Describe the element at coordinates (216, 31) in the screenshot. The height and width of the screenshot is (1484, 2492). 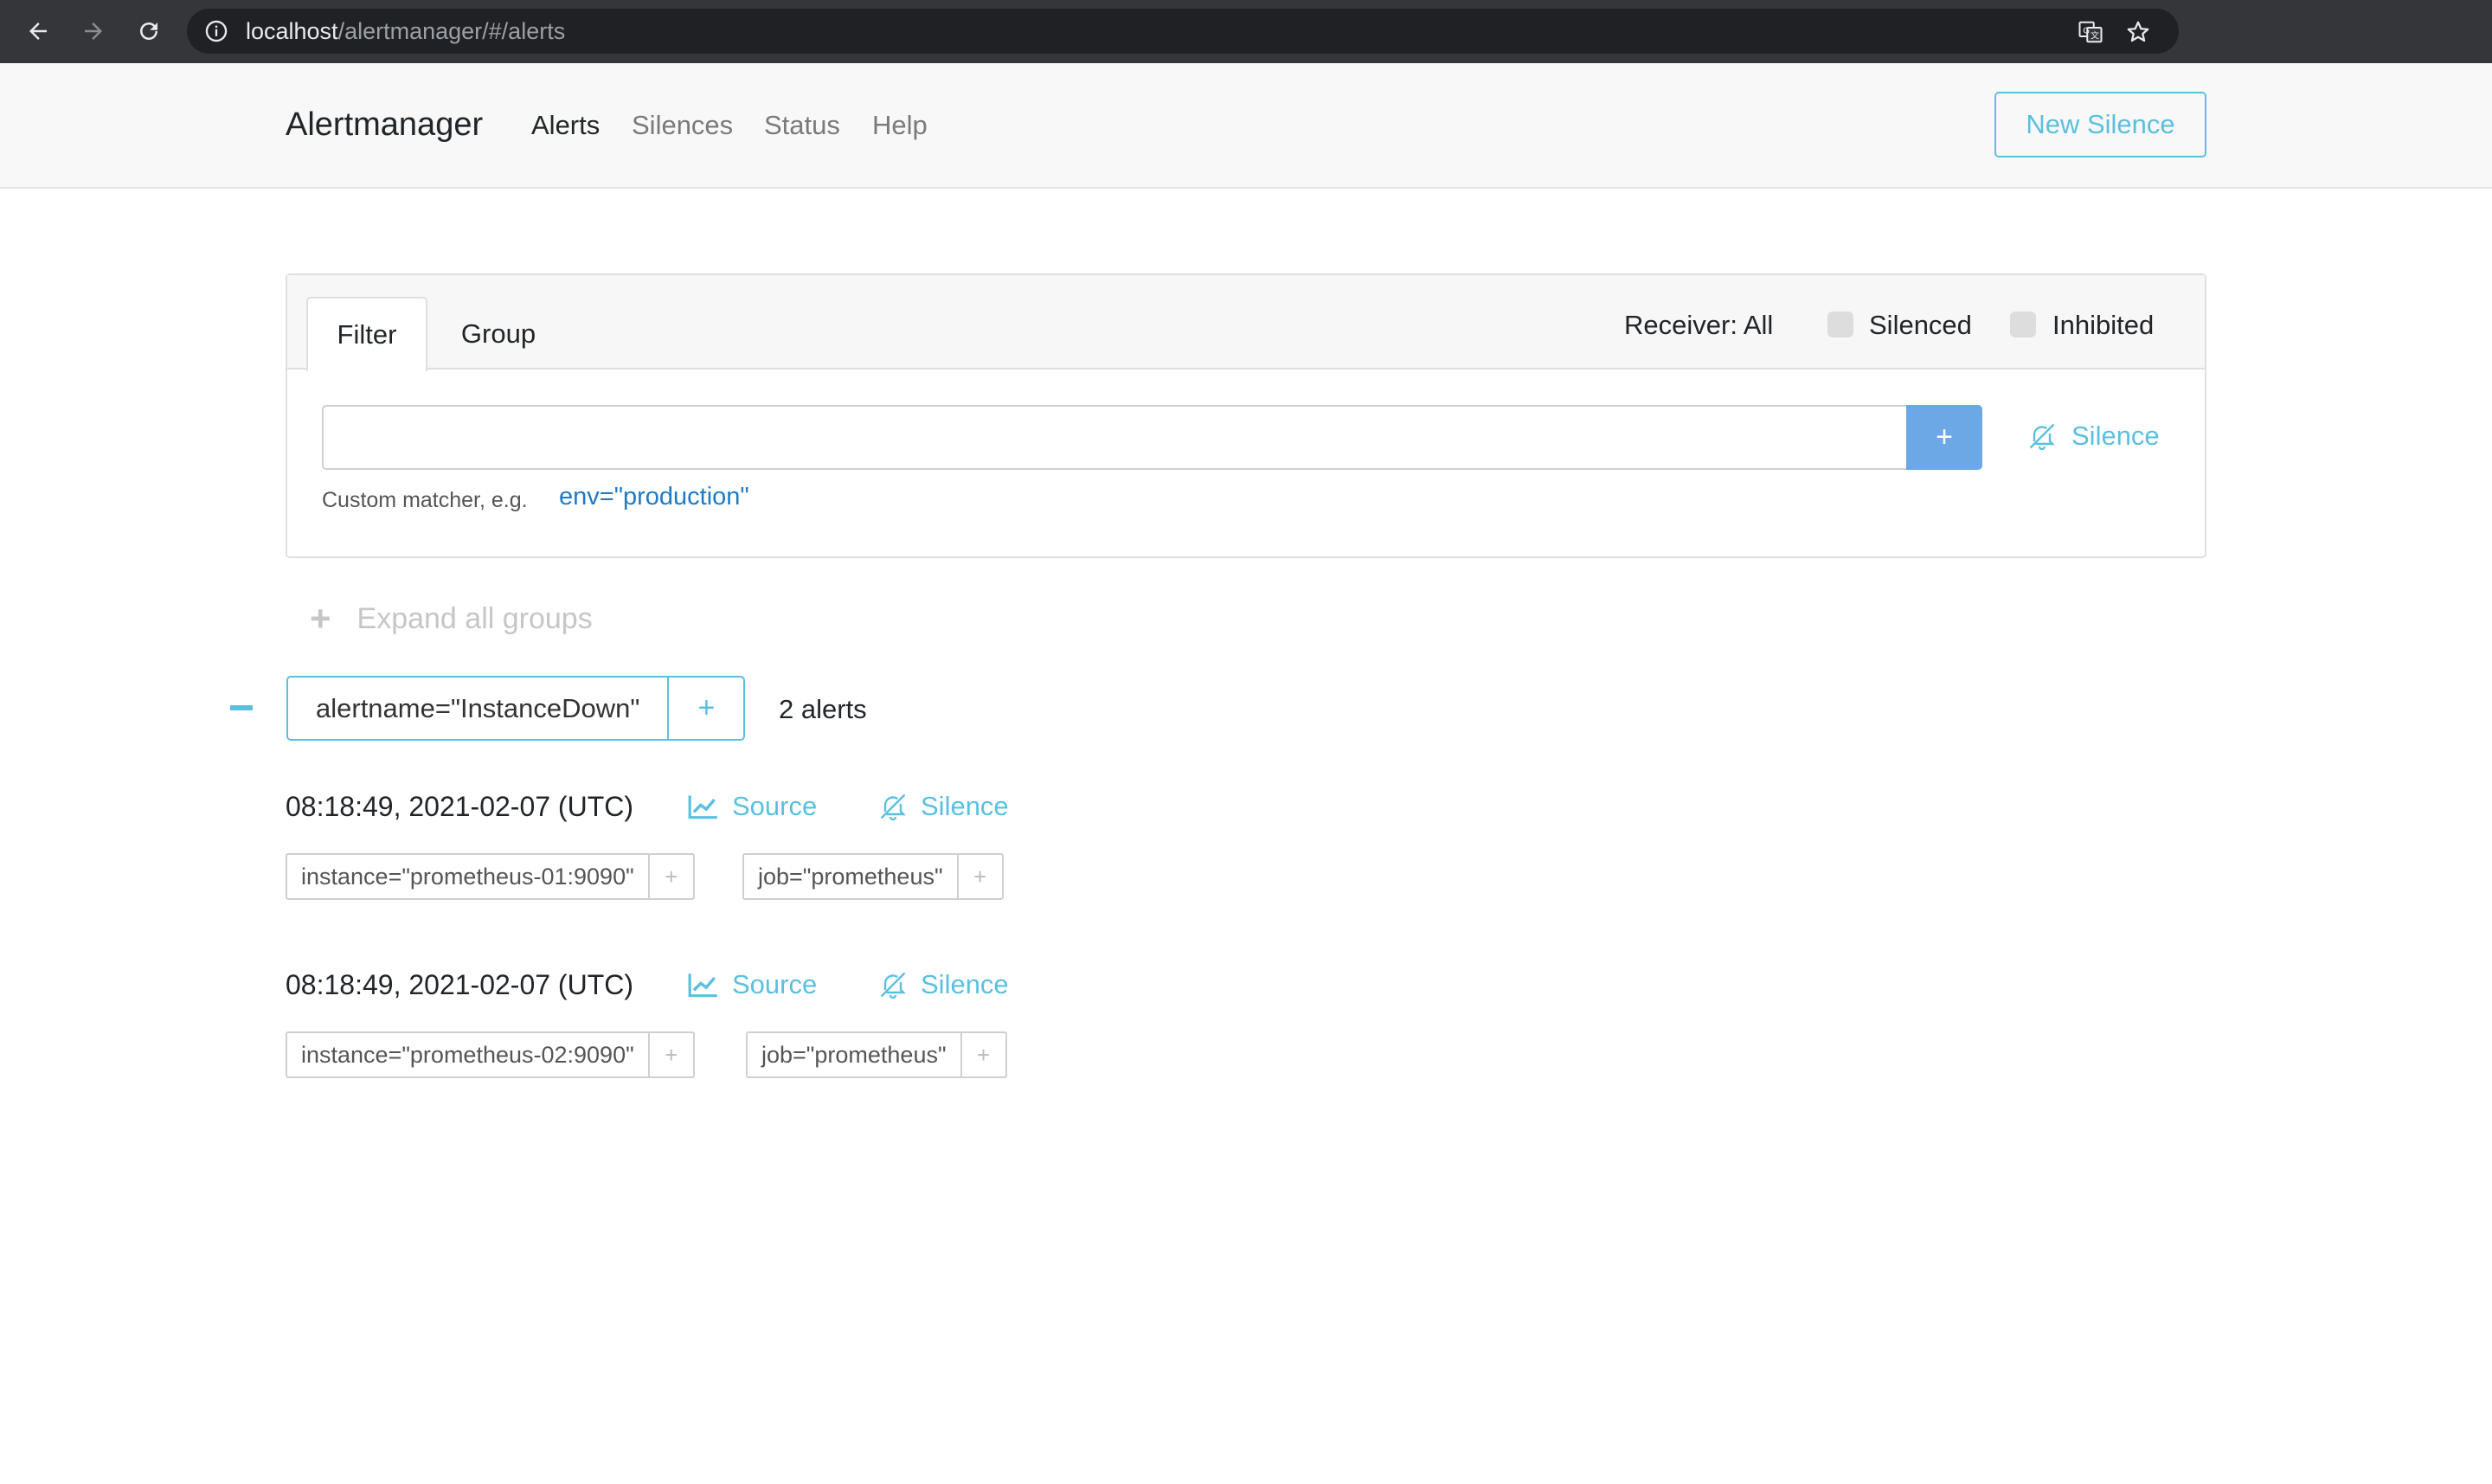
I see `info-icon` at that location.